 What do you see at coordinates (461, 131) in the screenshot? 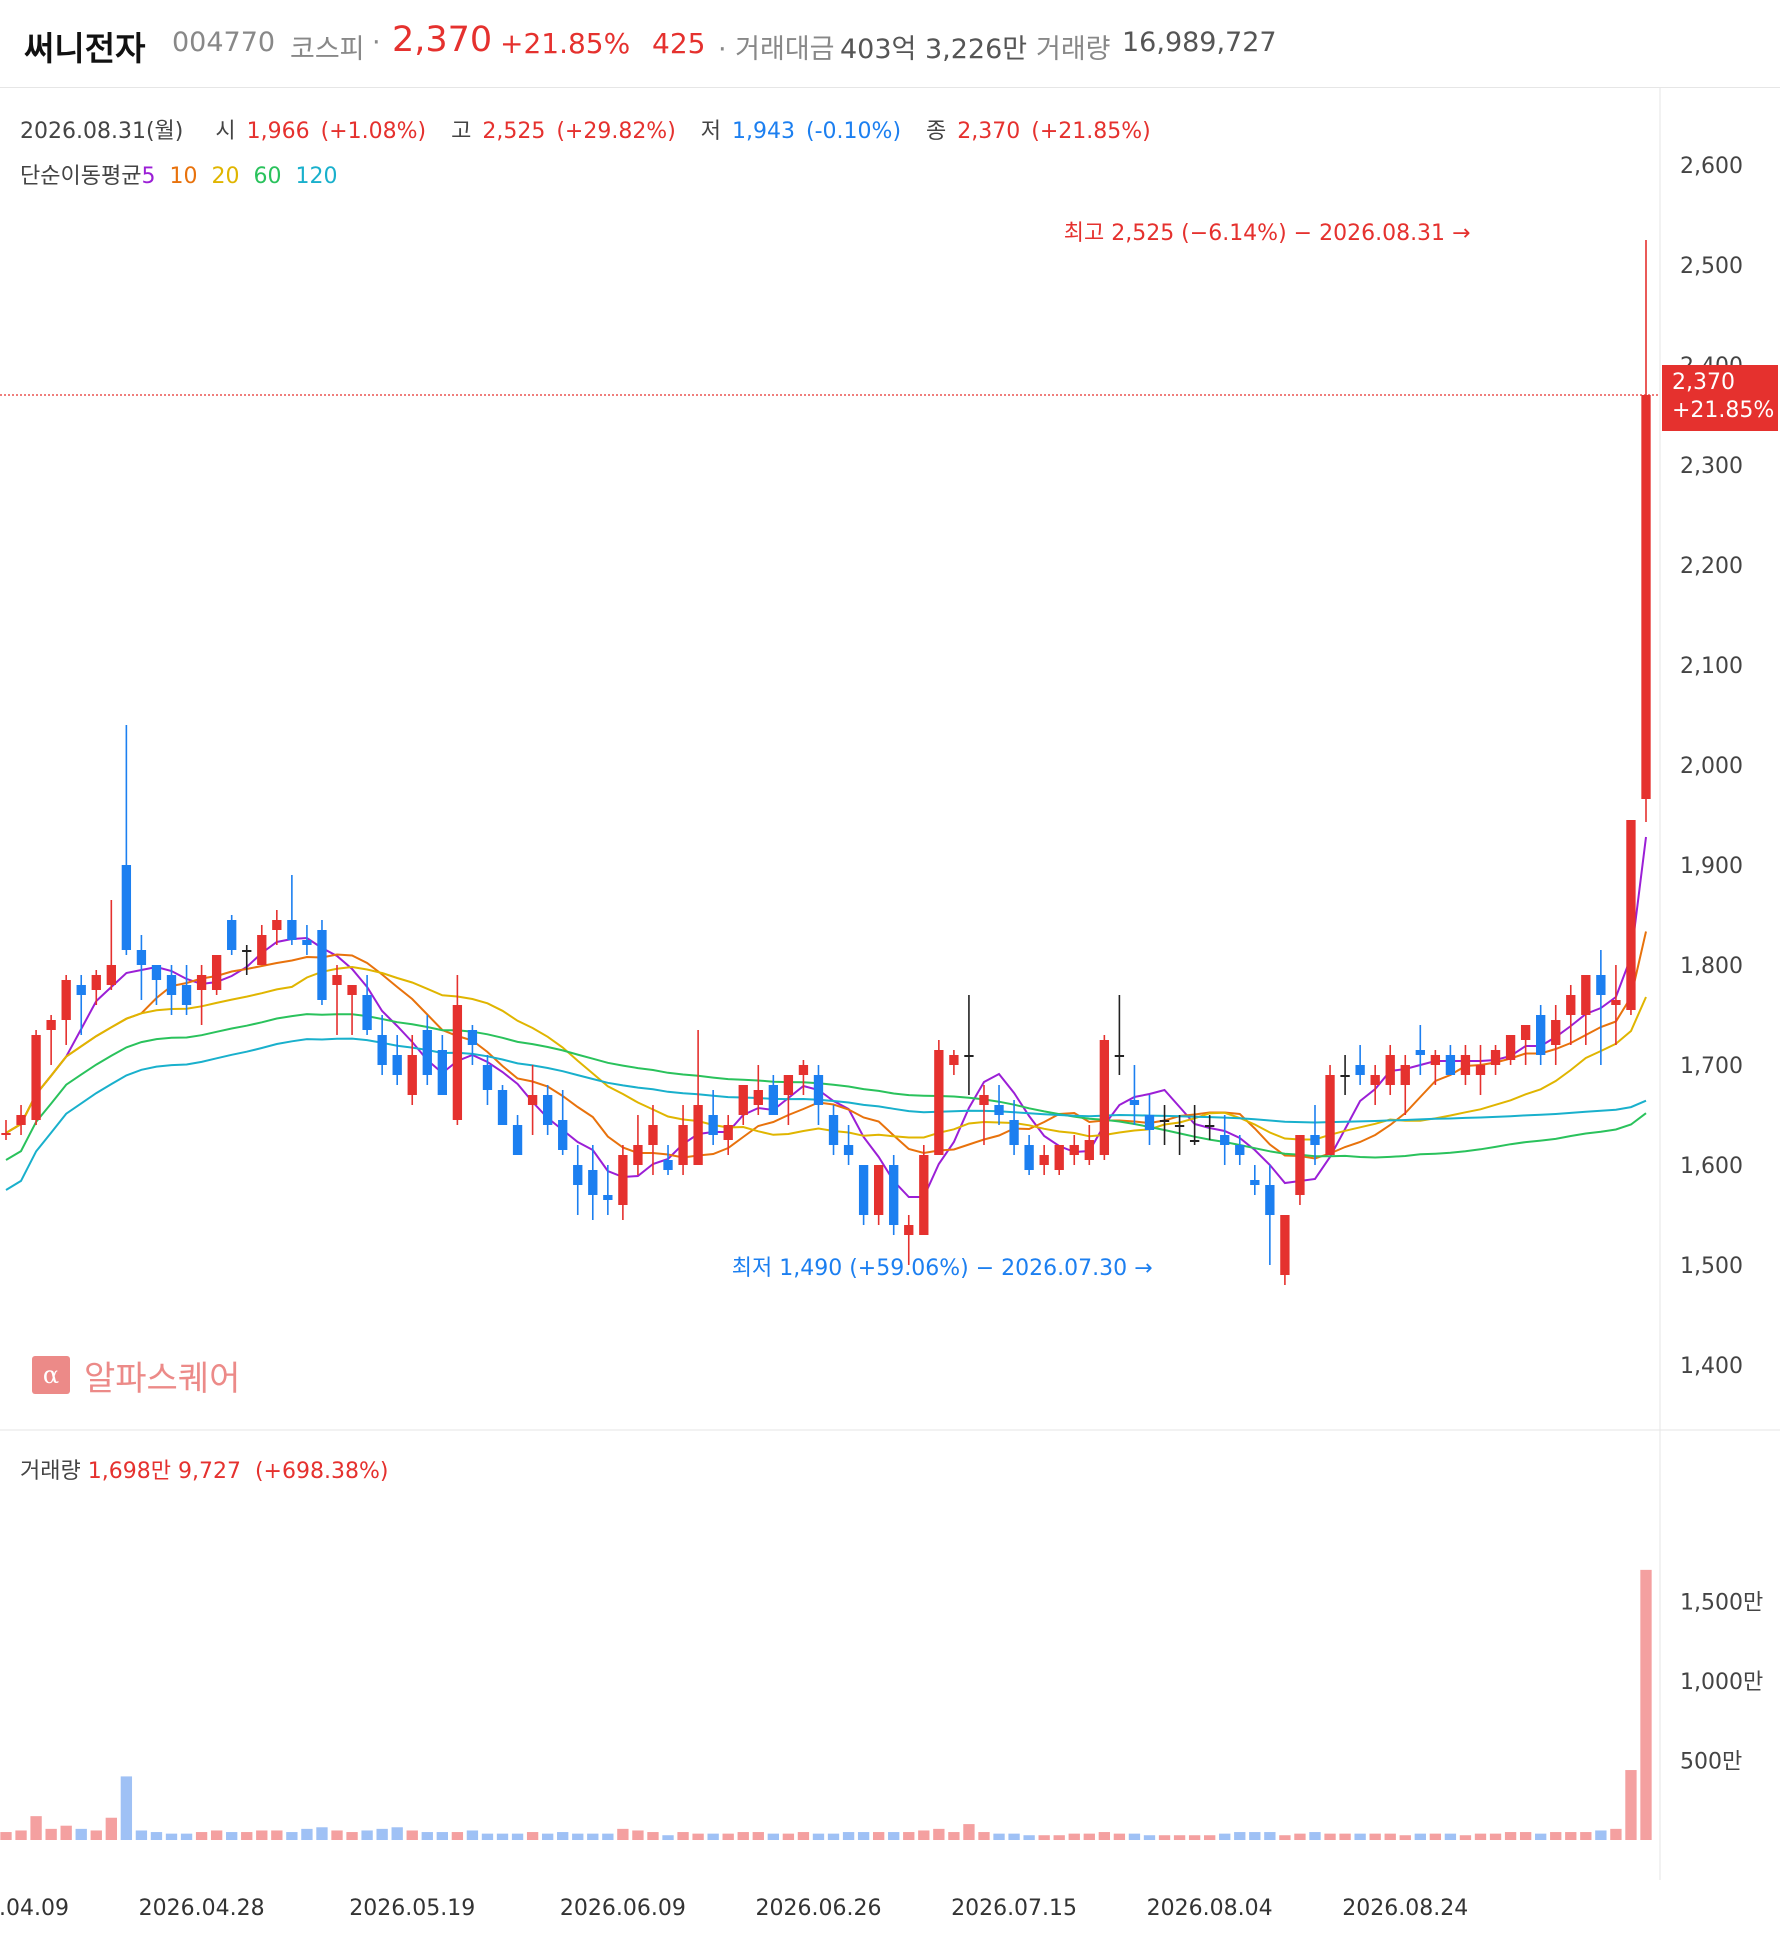
I see `high-label: 고` at bounding box center [461, 131].